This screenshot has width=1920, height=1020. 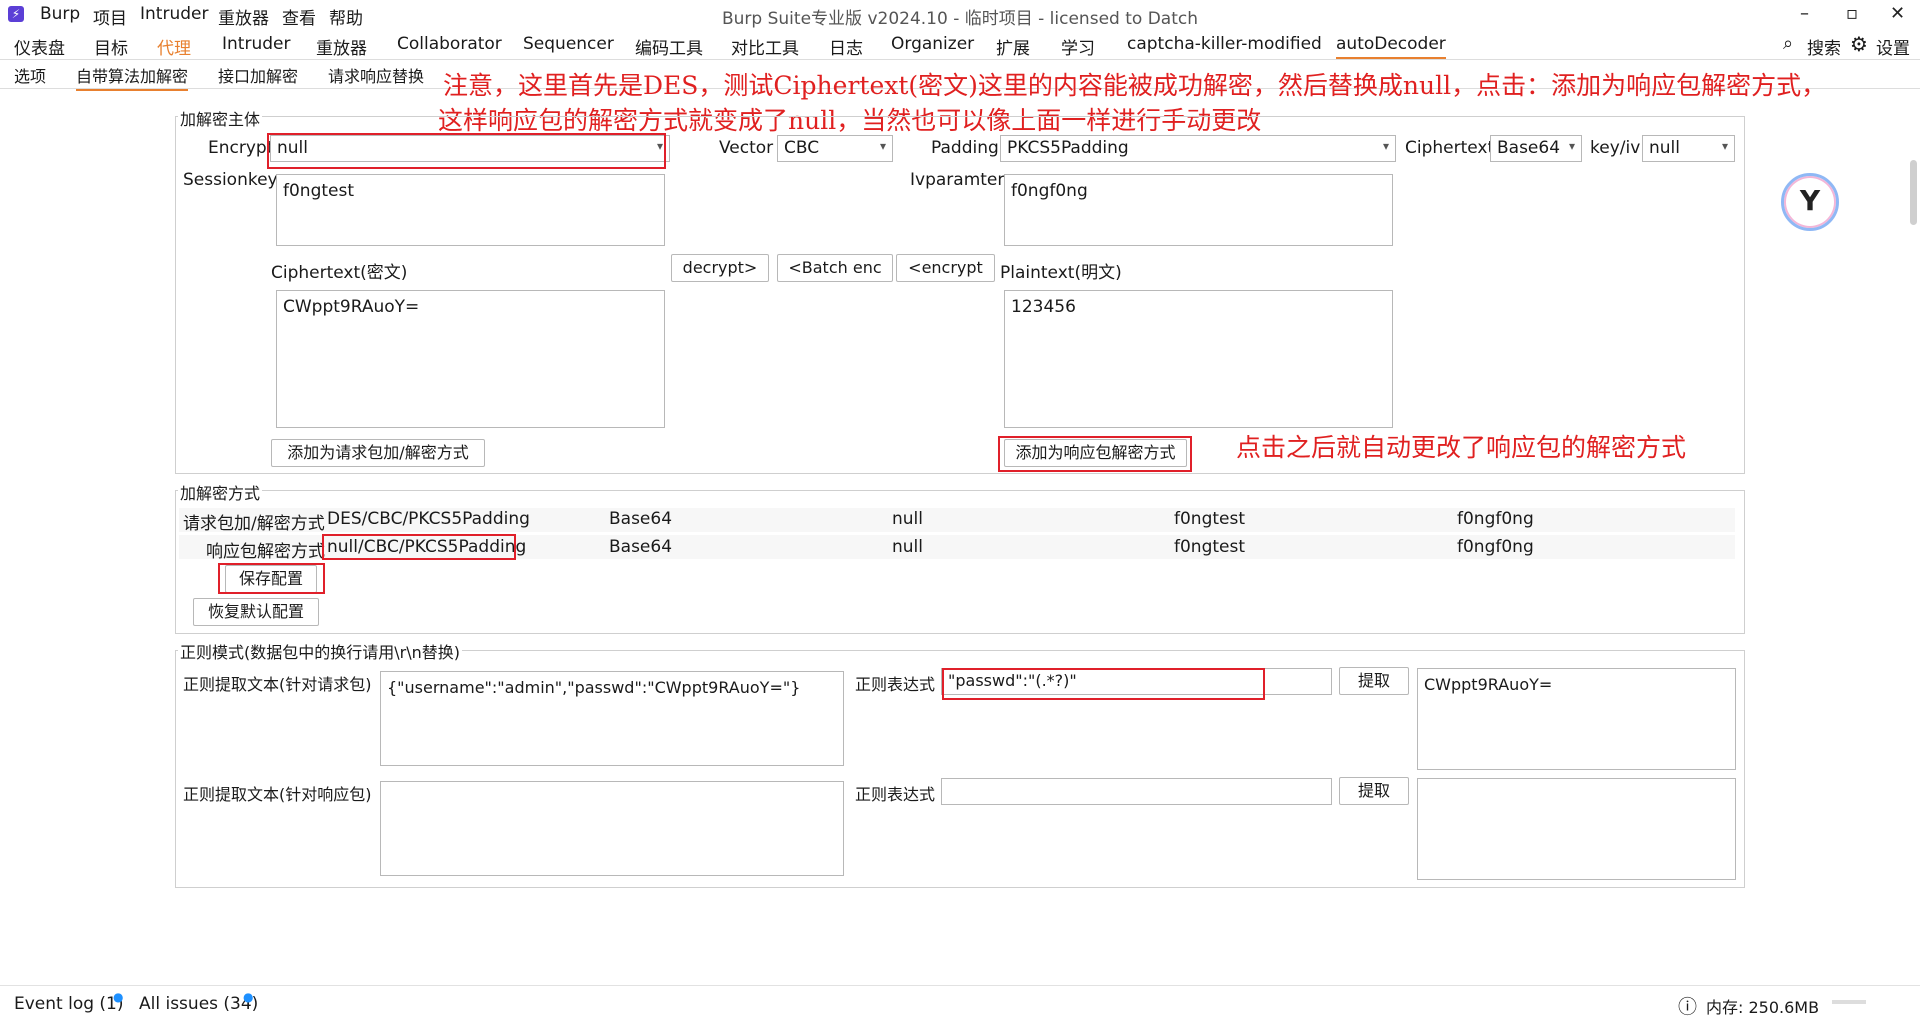 What do you see at coordinates (470, 359) in the screenshot?
I see `ciphertext-field: CWppt9RAuoY=` at bounding box center [470, 359].